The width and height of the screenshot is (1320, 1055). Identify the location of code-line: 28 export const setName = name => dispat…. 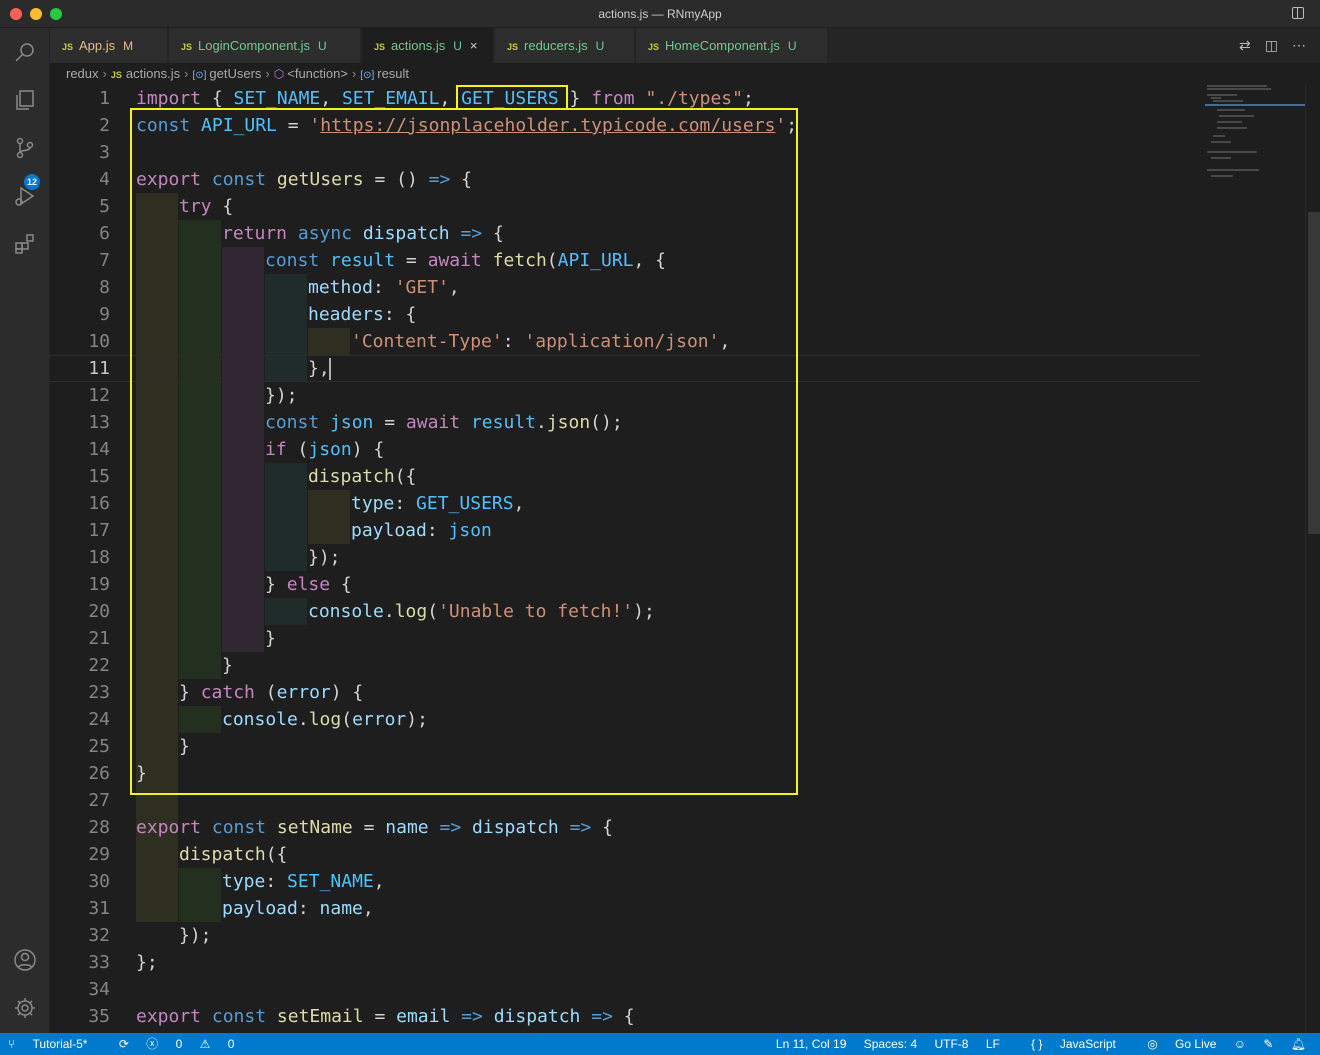
(625, 827).